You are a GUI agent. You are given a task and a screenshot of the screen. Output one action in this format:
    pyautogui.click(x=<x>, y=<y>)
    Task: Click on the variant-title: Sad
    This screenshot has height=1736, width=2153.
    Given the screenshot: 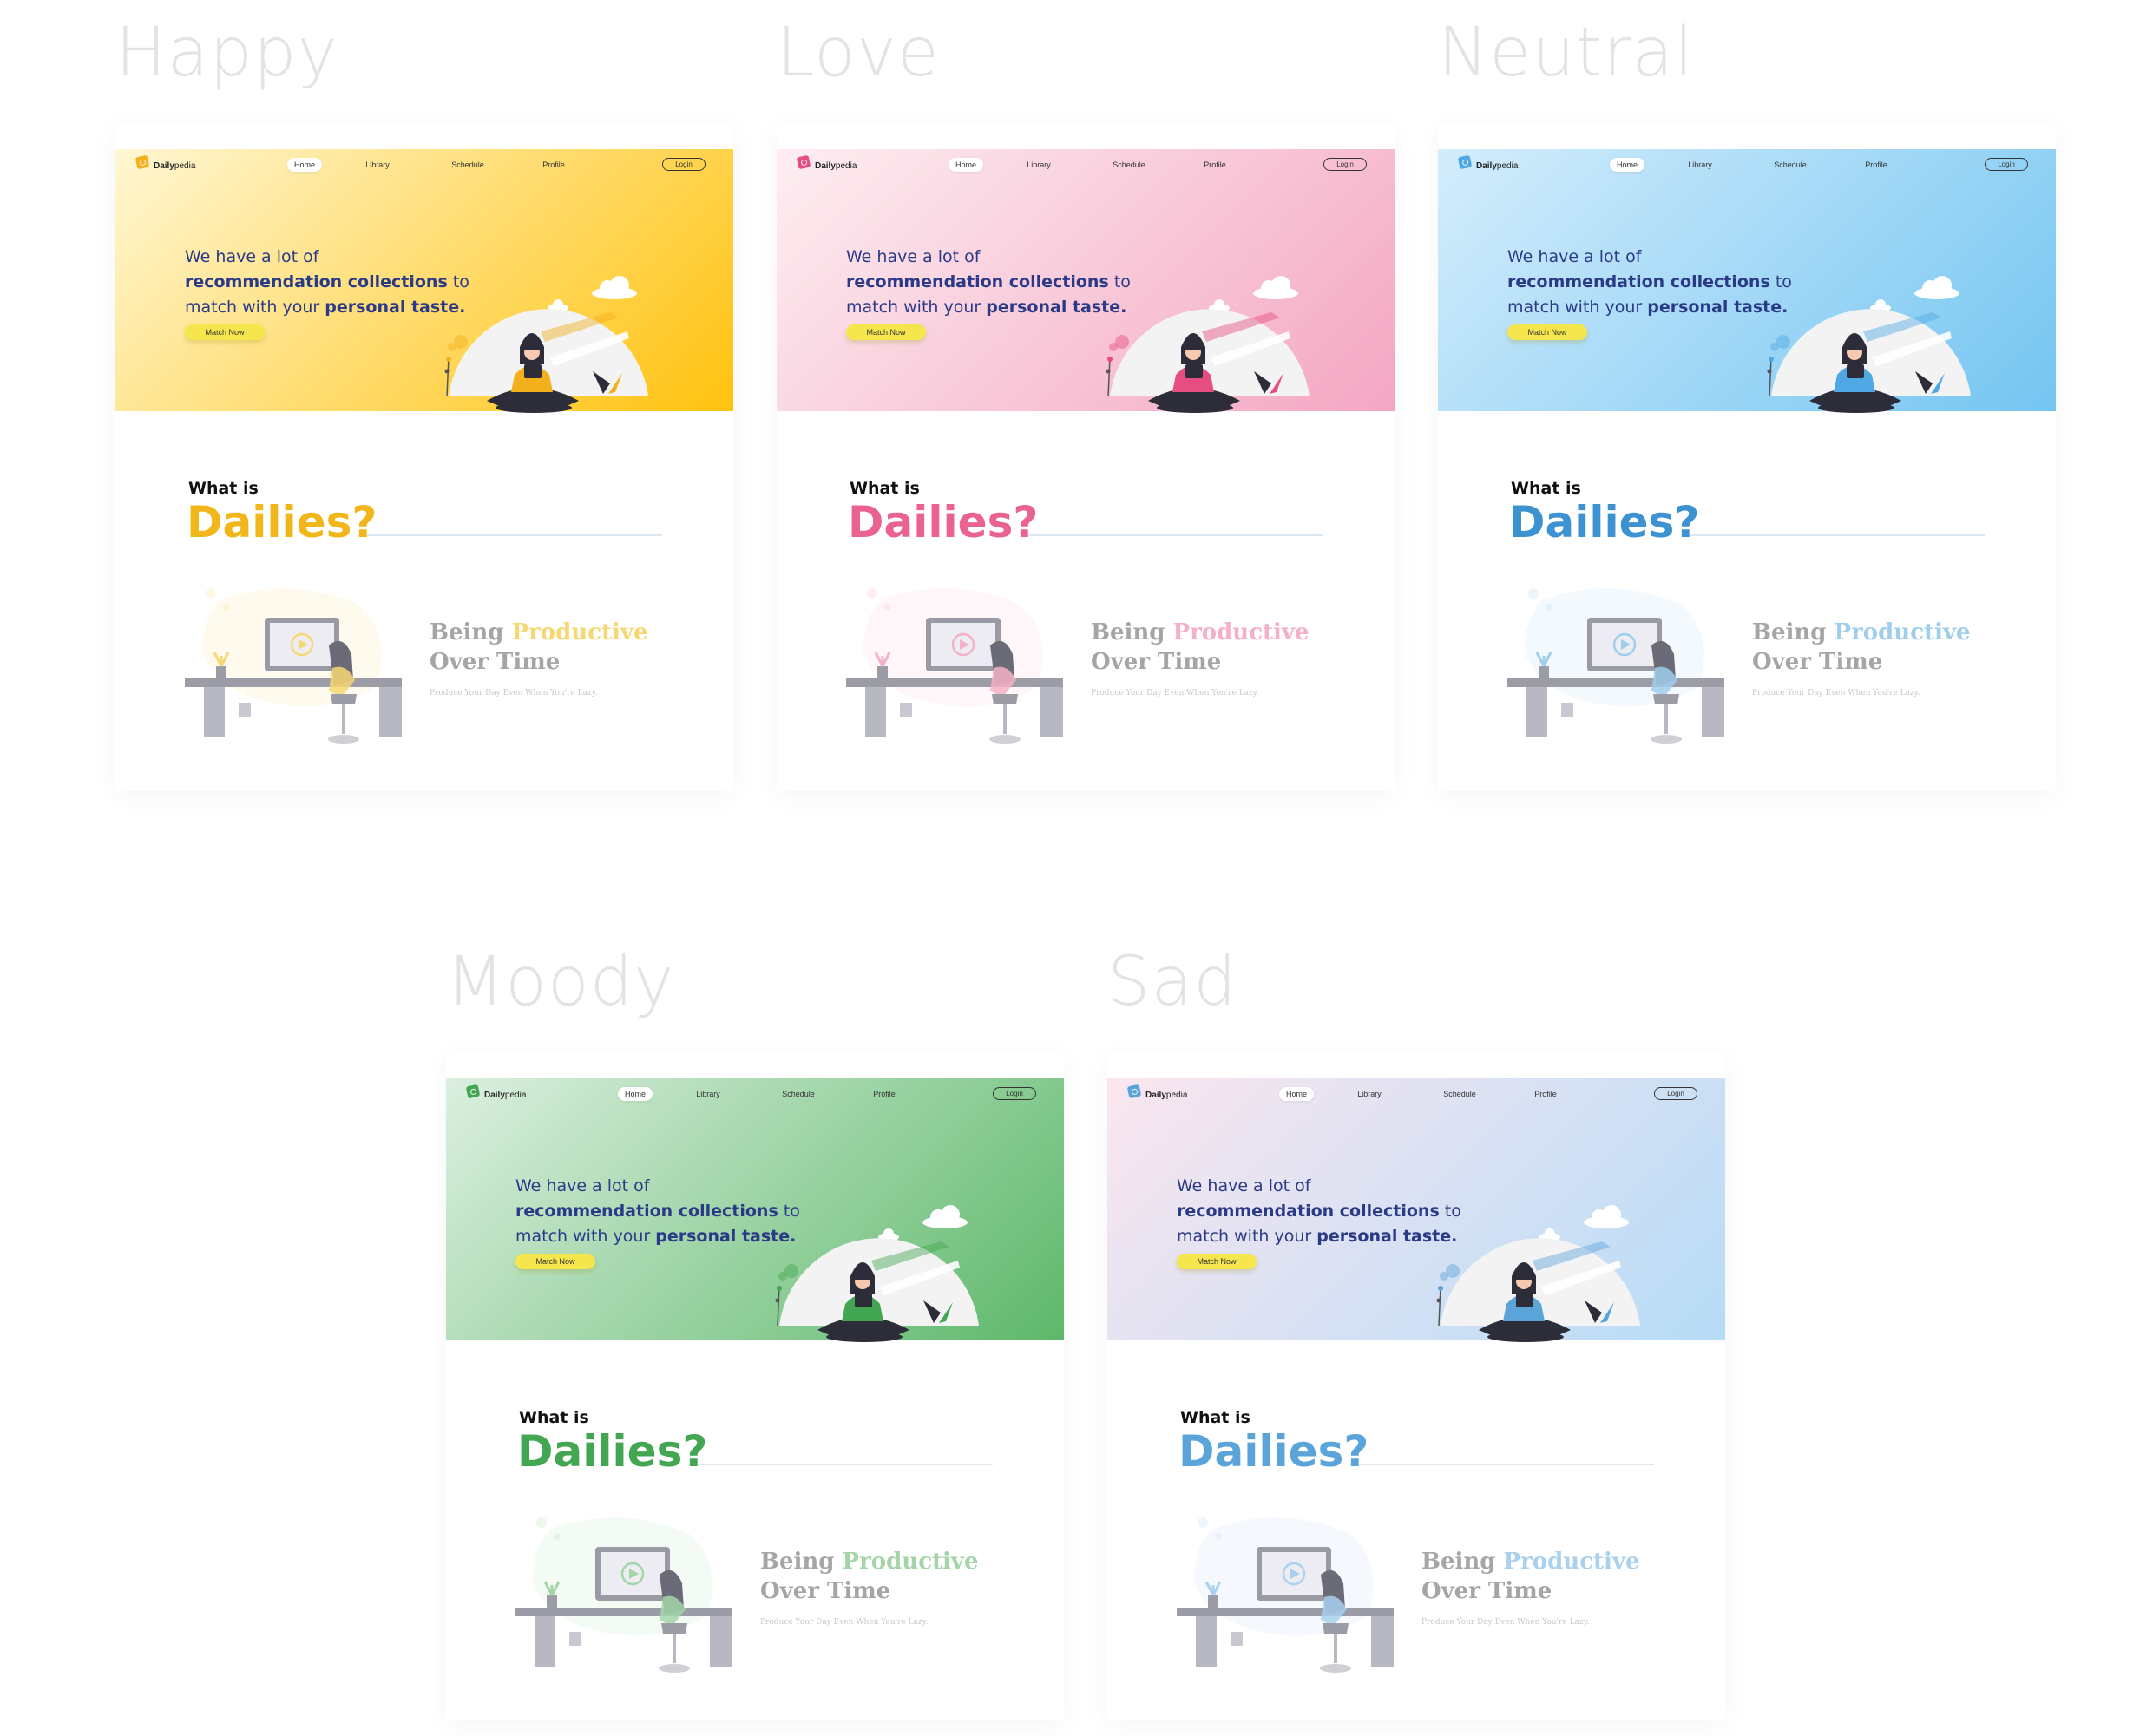 What is the action you would take?
    pyautogui.click(x=1172, y=982)
    